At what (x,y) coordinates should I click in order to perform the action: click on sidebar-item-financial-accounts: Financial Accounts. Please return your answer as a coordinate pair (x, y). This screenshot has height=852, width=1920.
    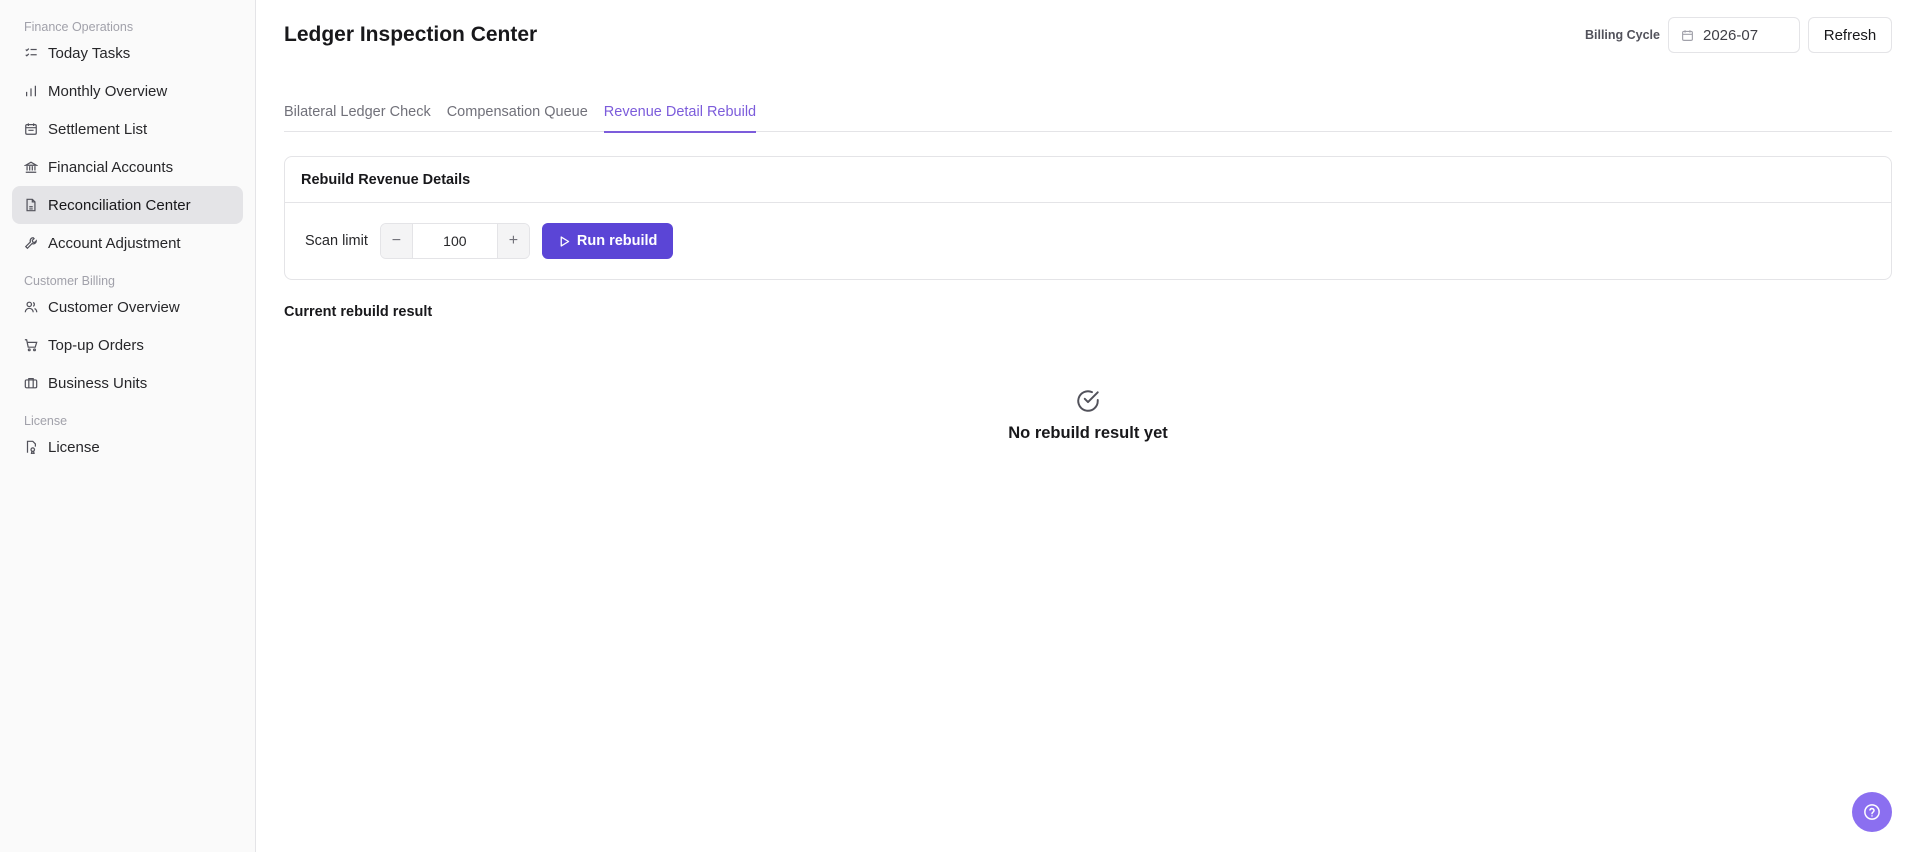
    Looking at the image, I should click on (127, 167).